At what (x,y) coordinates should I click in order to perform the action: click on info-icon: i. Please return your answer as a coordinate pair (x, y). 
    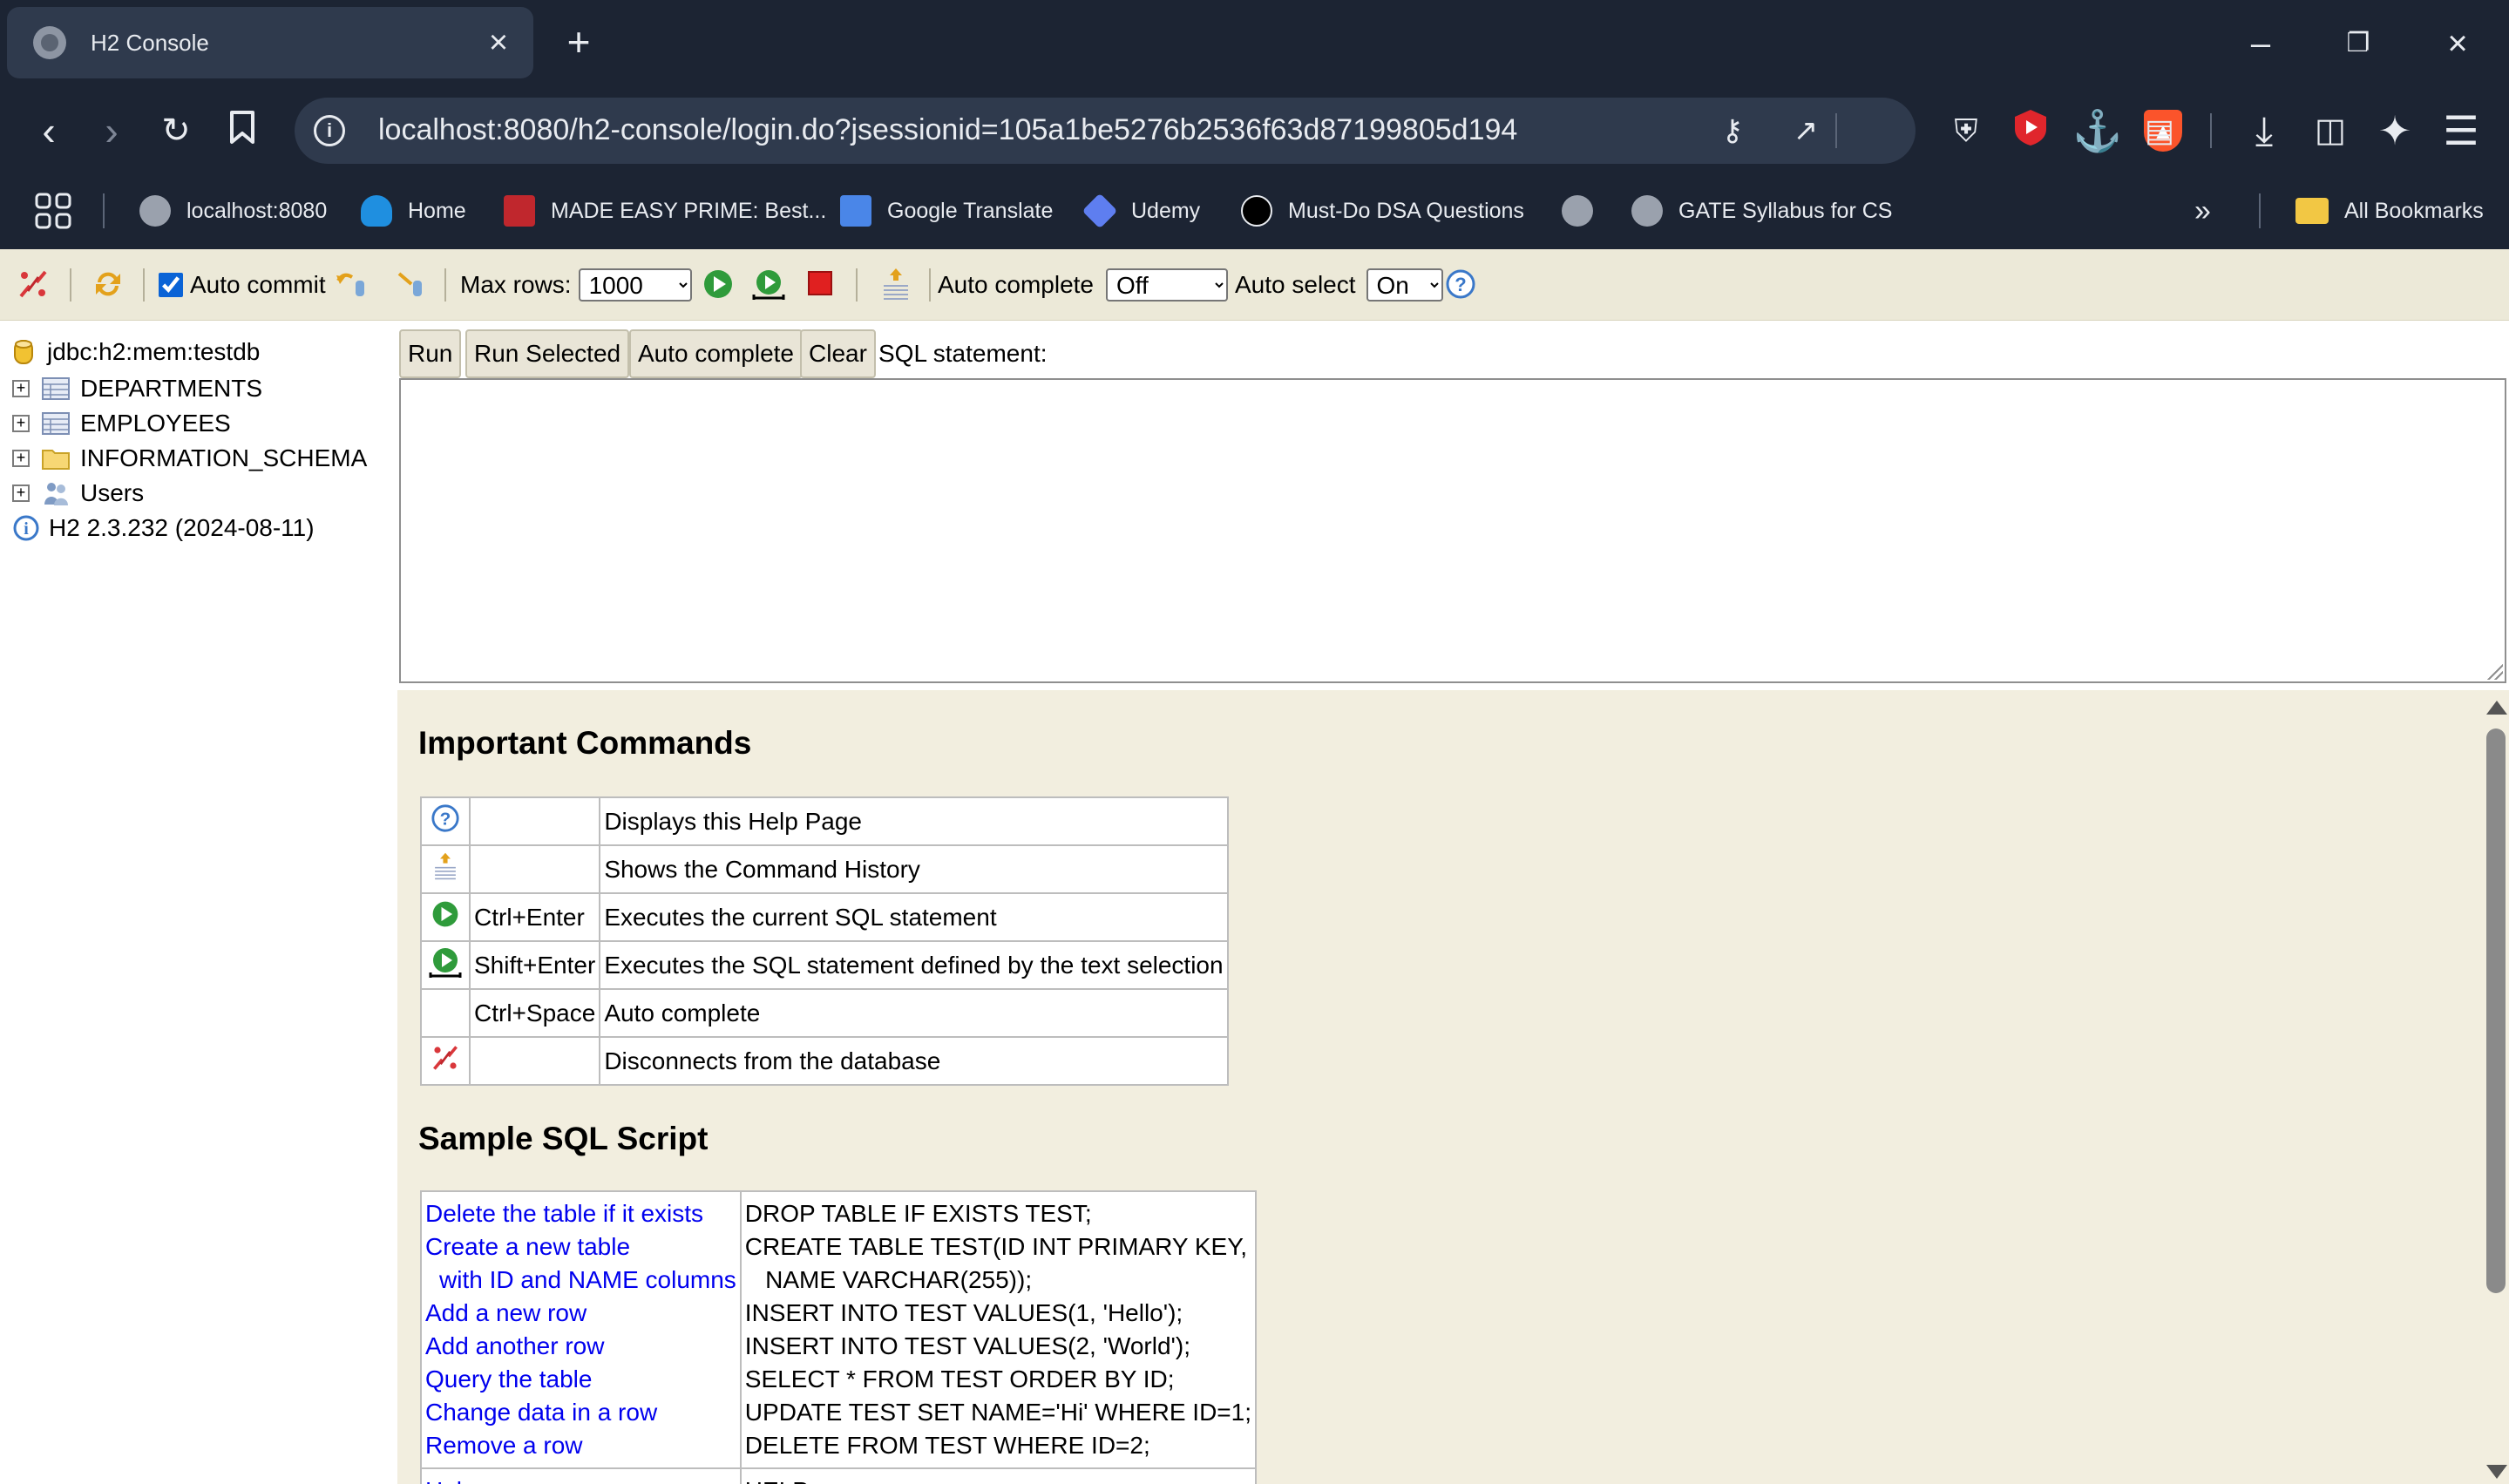
    Looking at the image, I should click on (26, 528).